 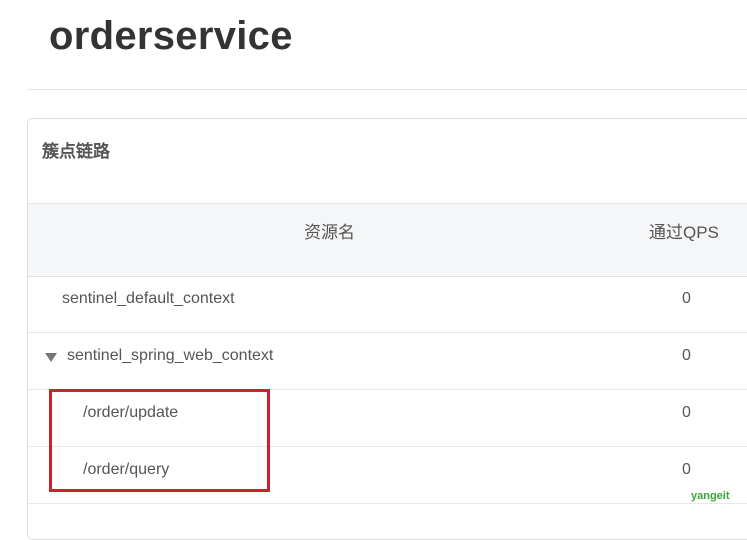 What do you see at coordinates (329, 230) in the screenshot?
I see `column-header-resource-name: 资源名` at bounding box center [329, 230].